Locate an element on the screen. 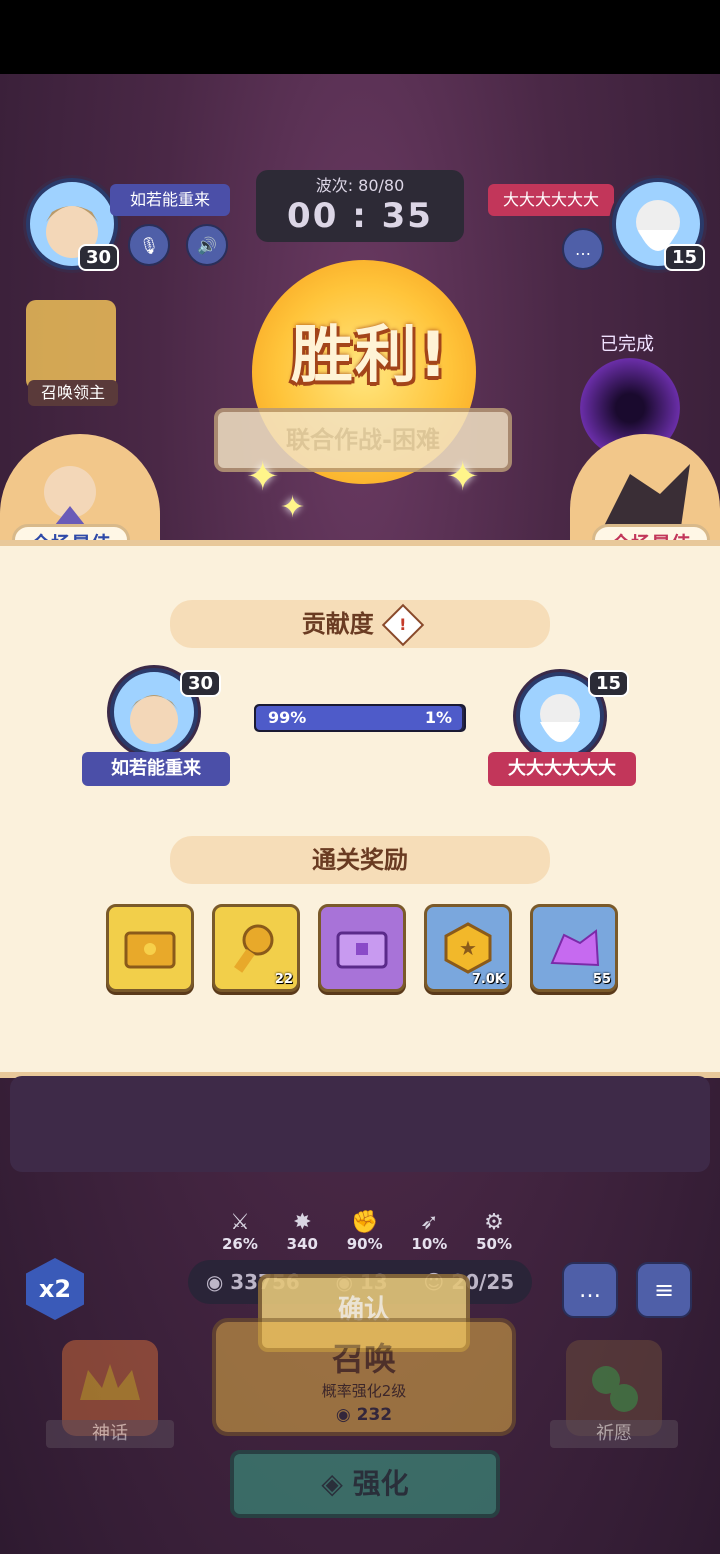  menu-icon: ≡ is located at coordinates (664, 1290).